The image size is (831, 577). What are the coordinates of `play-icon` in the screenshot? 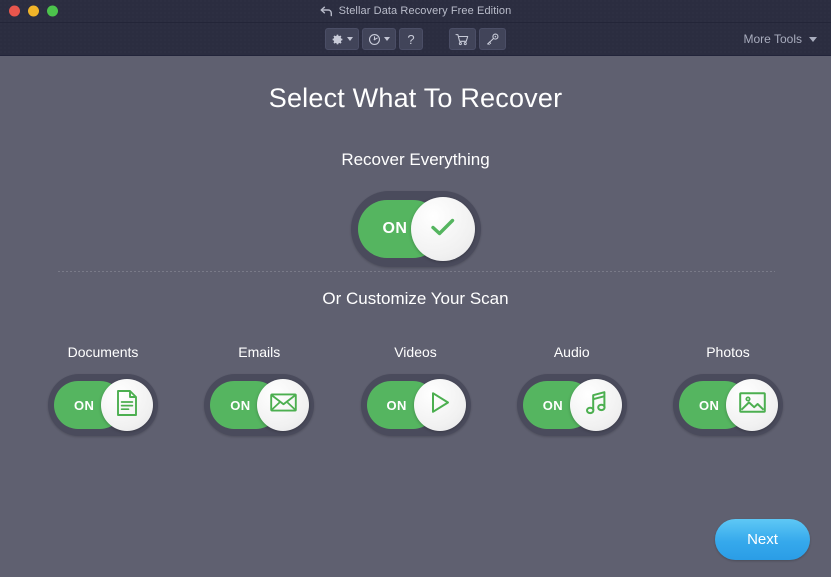 It's located at (439, 405).